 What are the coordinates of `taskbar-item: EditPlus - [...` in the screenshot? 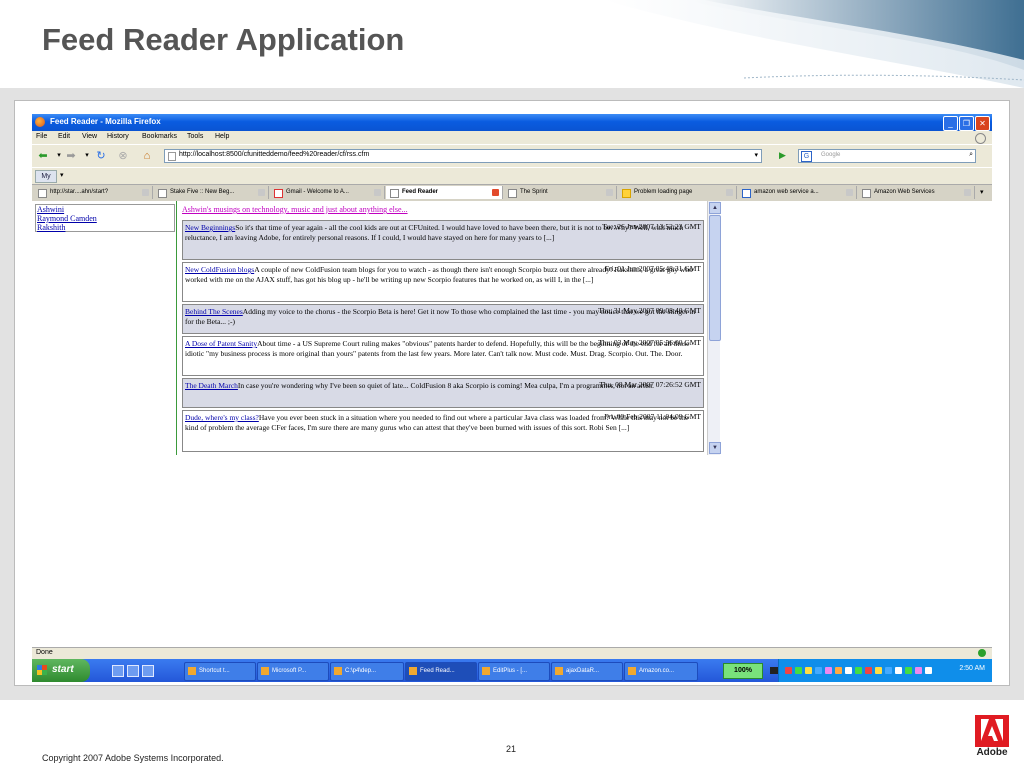 It's located at (514, 671).